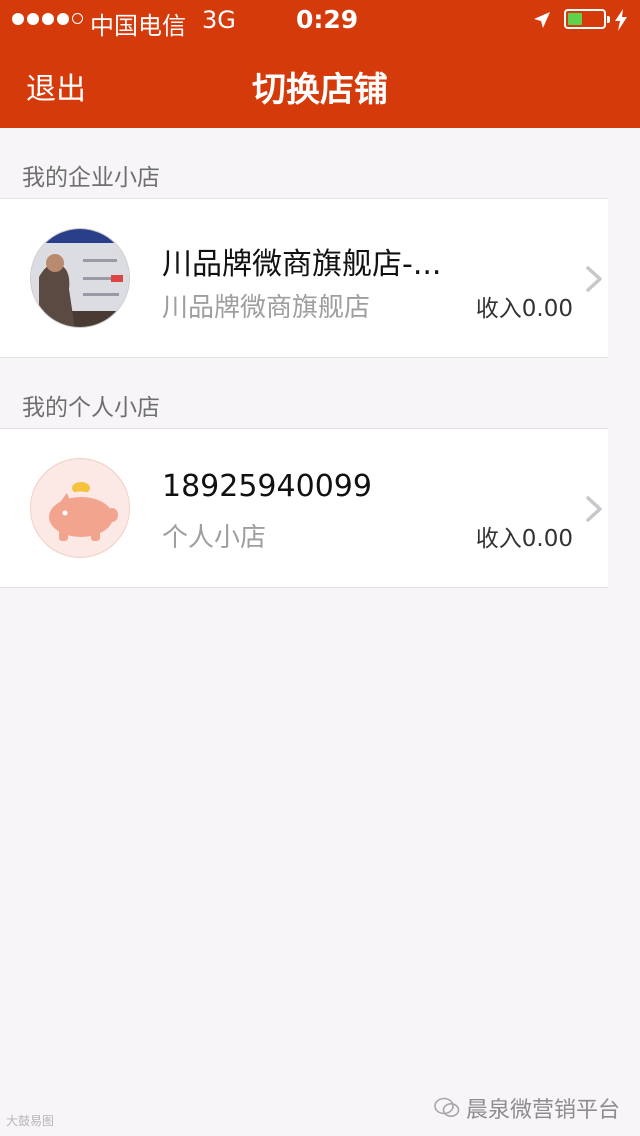  I want to click on charging-bolt-icon, so click(621, 20).